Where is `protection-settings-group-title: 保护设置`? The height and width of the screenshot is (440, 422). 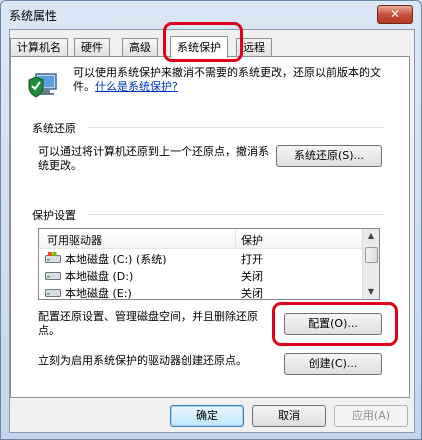
protection-settings-group-title: 保护设置 is located at coordinates (54, 215).